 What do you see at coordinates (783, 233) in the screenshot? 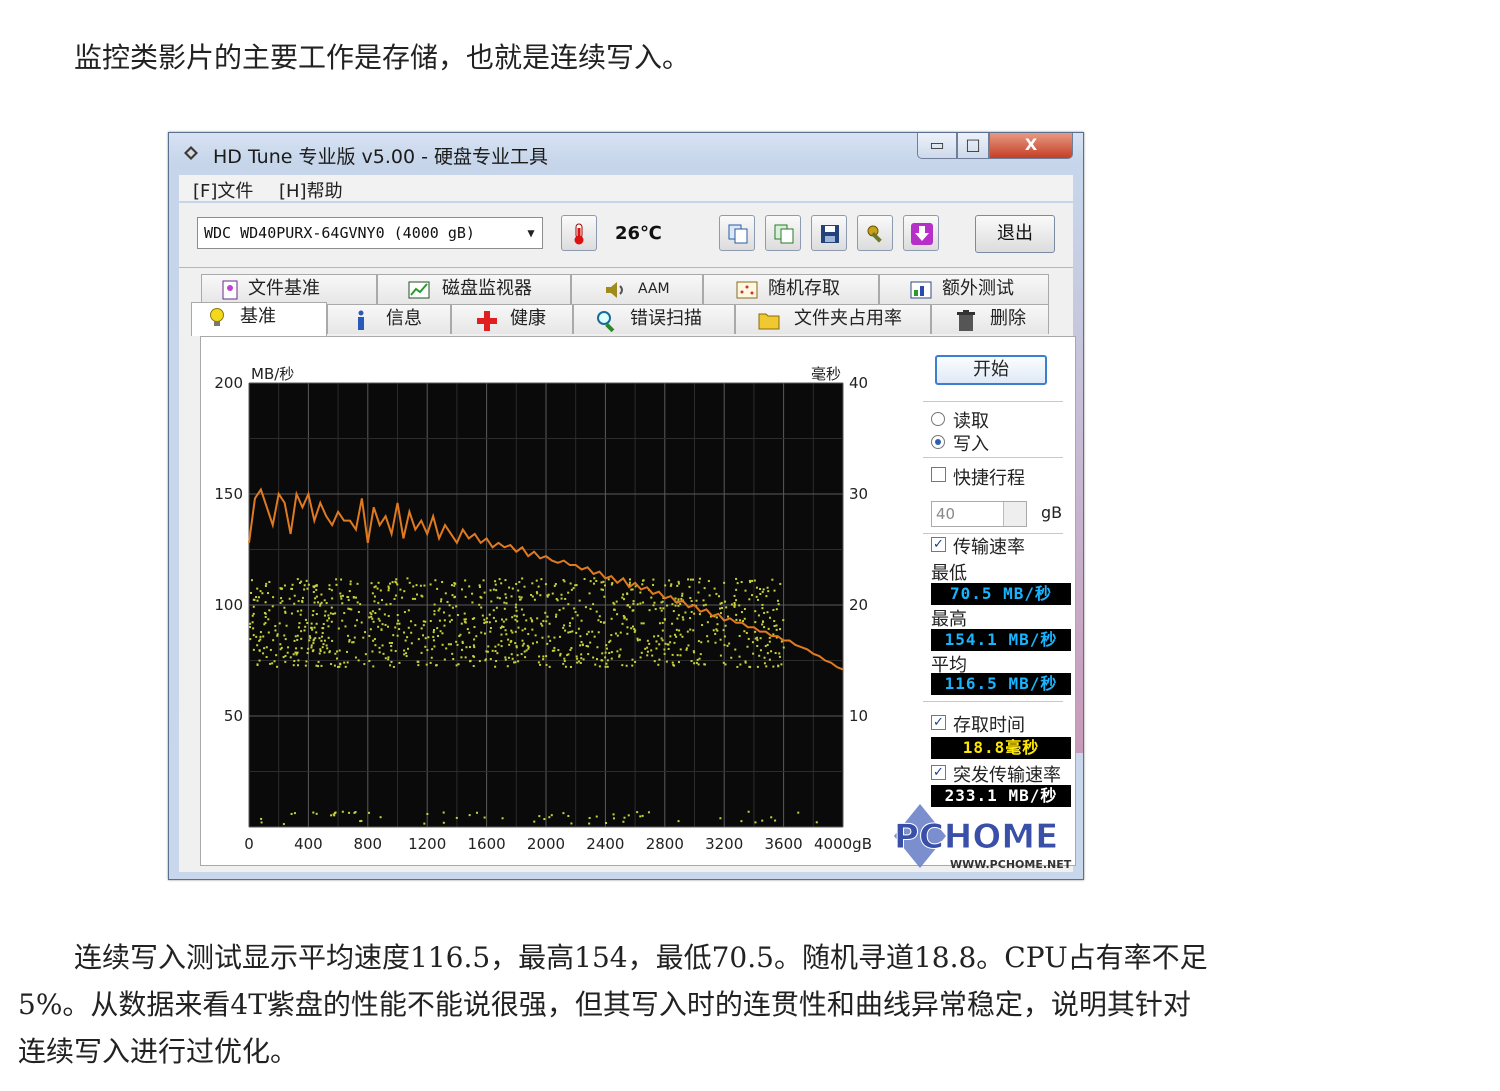
I see `copy-all-button` at bounding box center [783, 233].